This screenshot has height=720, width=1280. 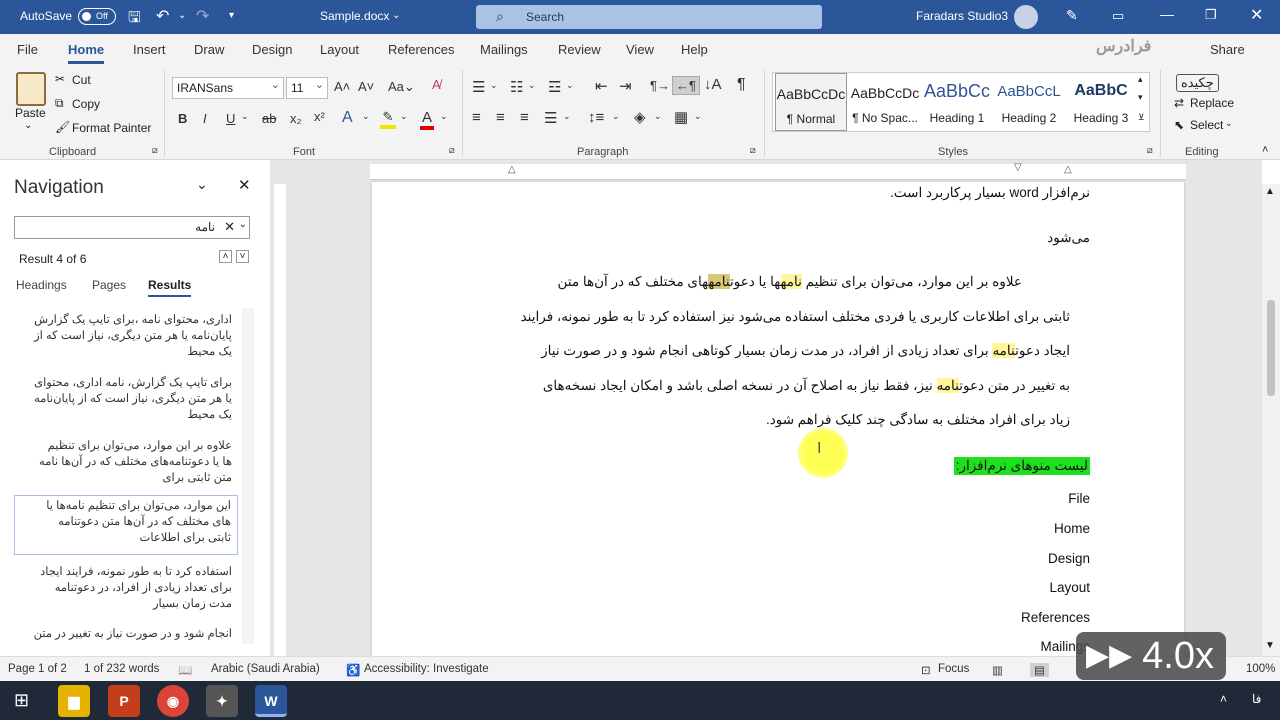 What do you see at coordinates (86, 104) in the screenshot?
I see `copy-button: Copy` at bounding box center [86, 104].